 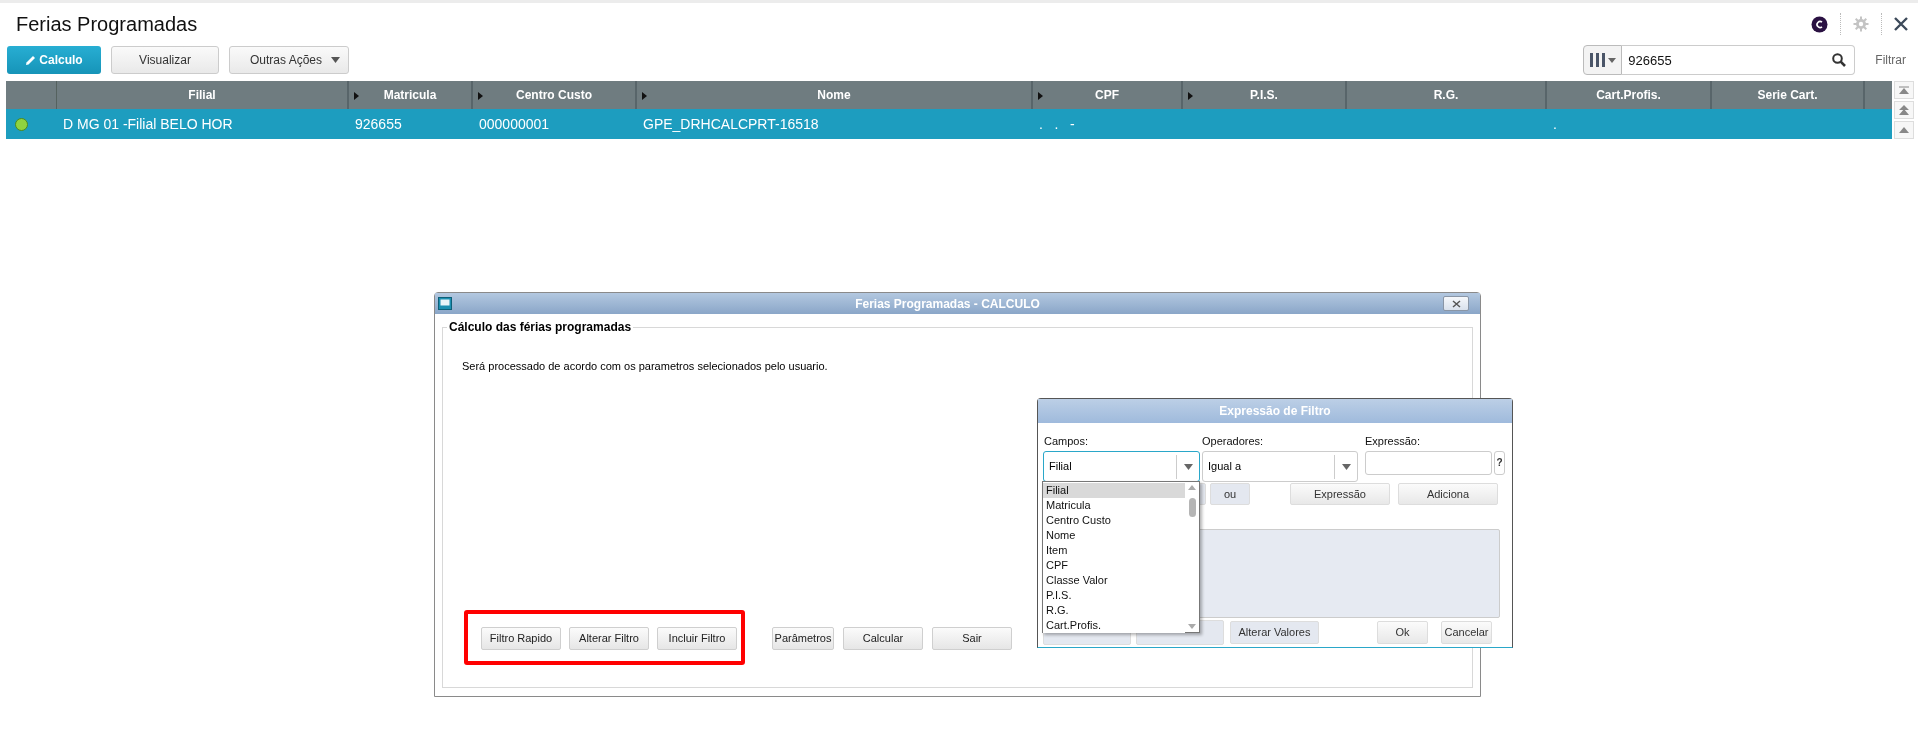 What do you see at coordinates (148, 124) in the screenshot?
I see `table-cell-text: D MG 01 -Filial BELO HOR` at bounding box center [148, 124].